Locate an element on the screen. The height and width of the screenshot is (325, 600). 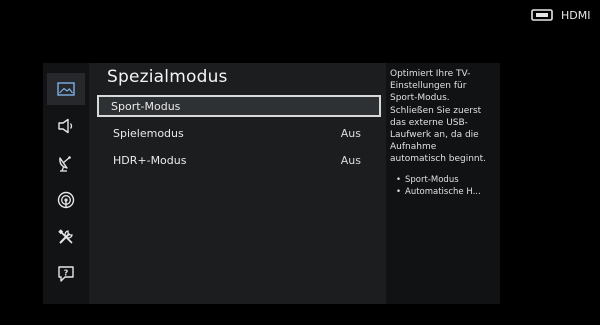
menu-item-label: Spielemodus is located at coordinates (148, 133).